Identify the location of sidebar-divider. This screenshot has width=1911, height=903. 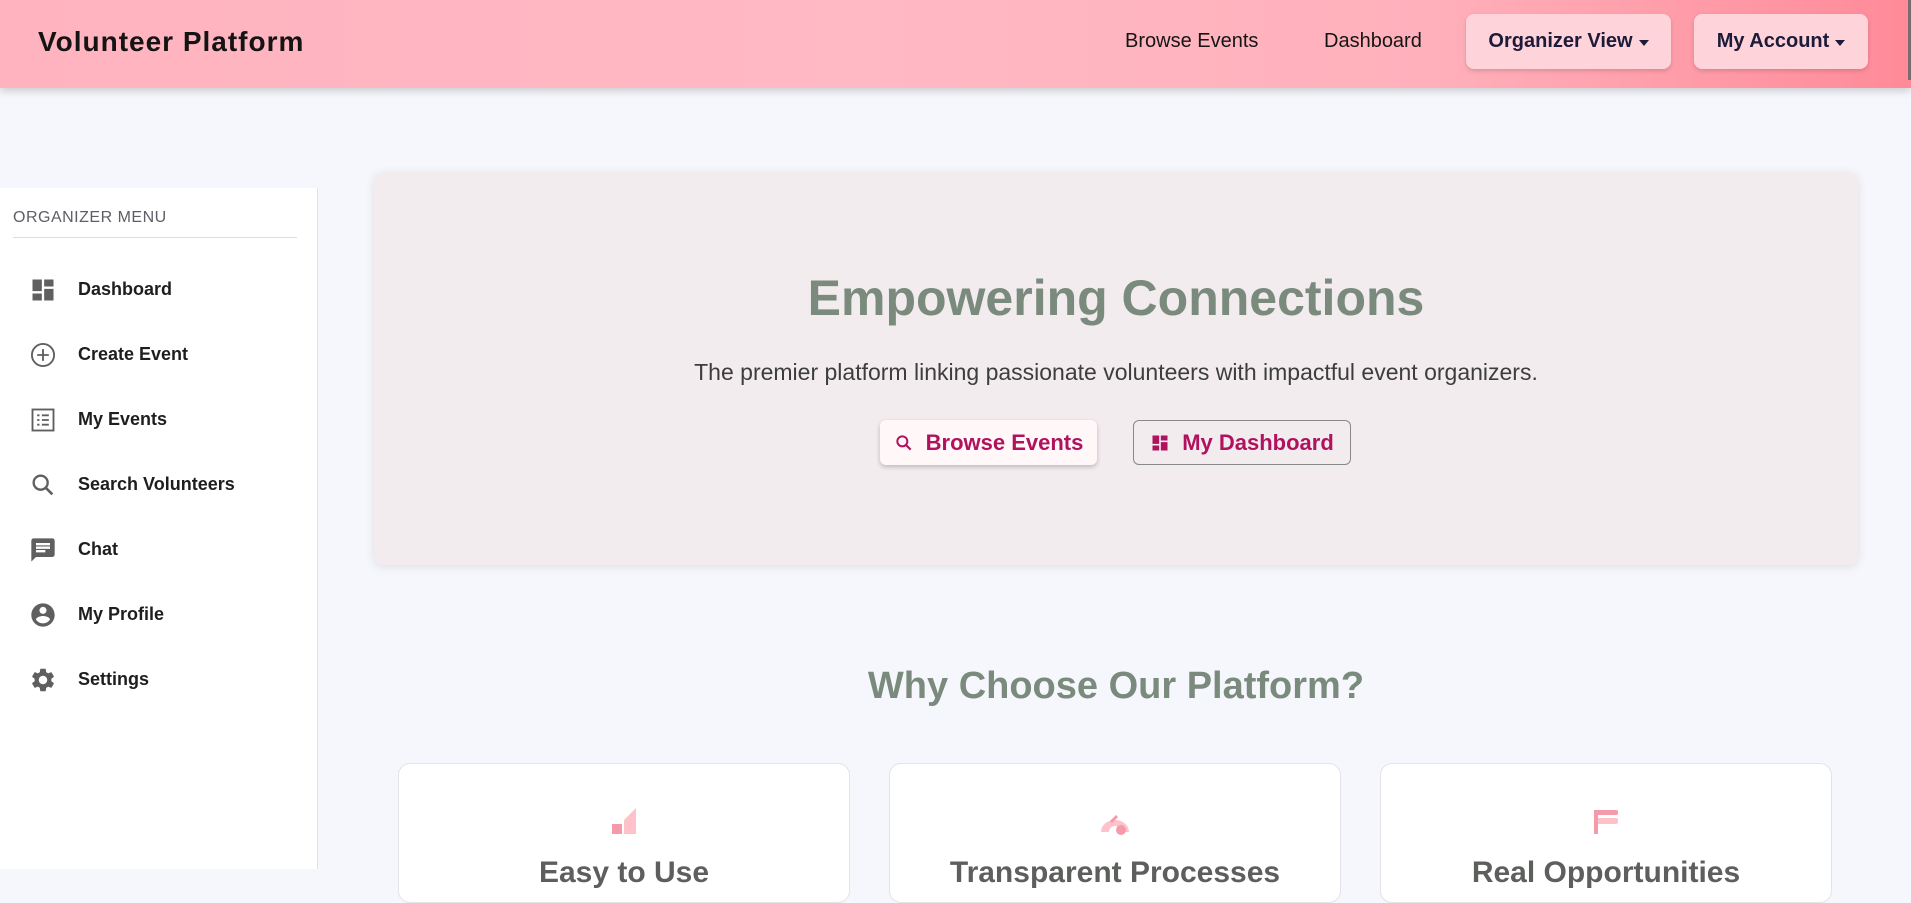
(155, 237).